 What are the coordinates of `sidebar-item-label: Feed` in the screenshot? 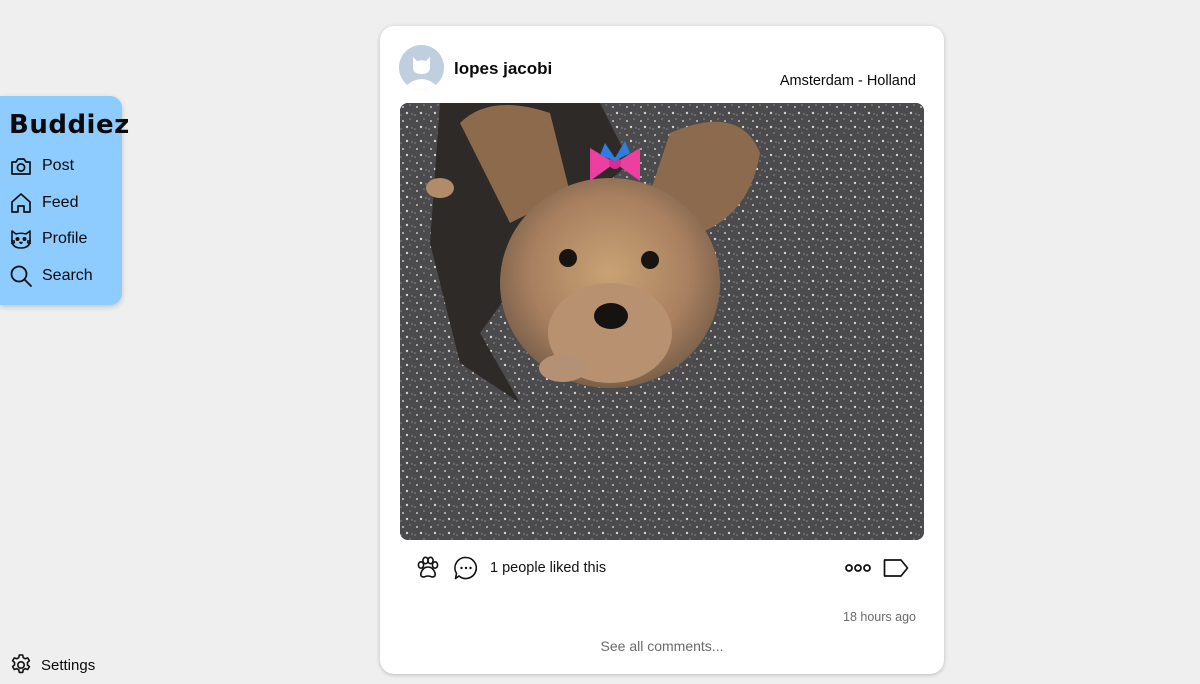 It's located at (60, 202).